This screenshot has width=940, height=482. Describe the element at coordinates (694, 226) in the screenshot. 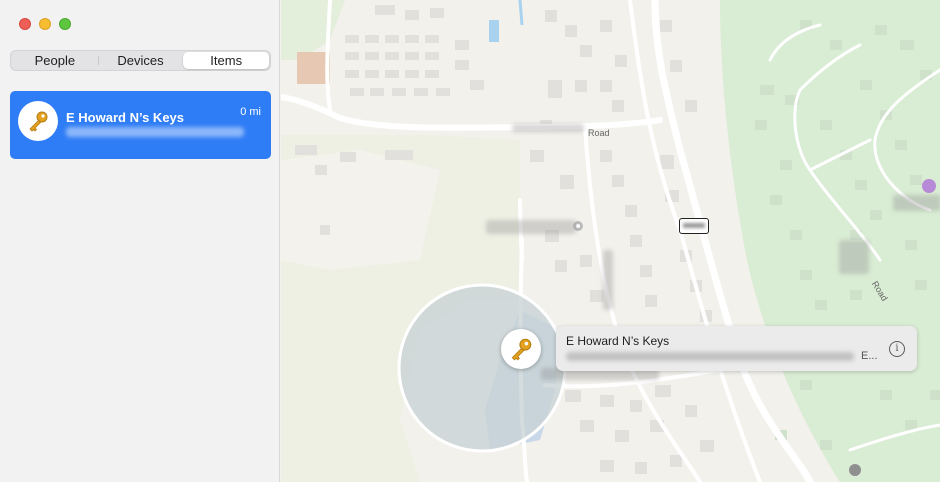

I see `route-shield-badge` at that location.